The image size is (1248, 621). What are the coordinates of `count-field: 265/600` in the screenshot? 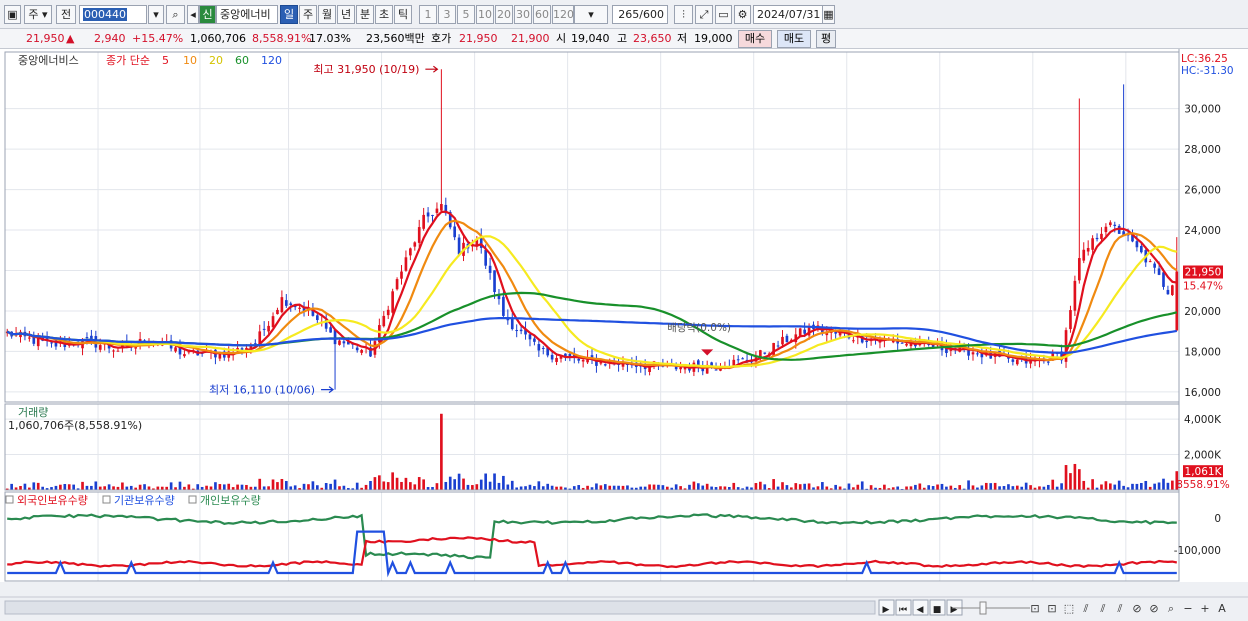 It's located at (640, 14).